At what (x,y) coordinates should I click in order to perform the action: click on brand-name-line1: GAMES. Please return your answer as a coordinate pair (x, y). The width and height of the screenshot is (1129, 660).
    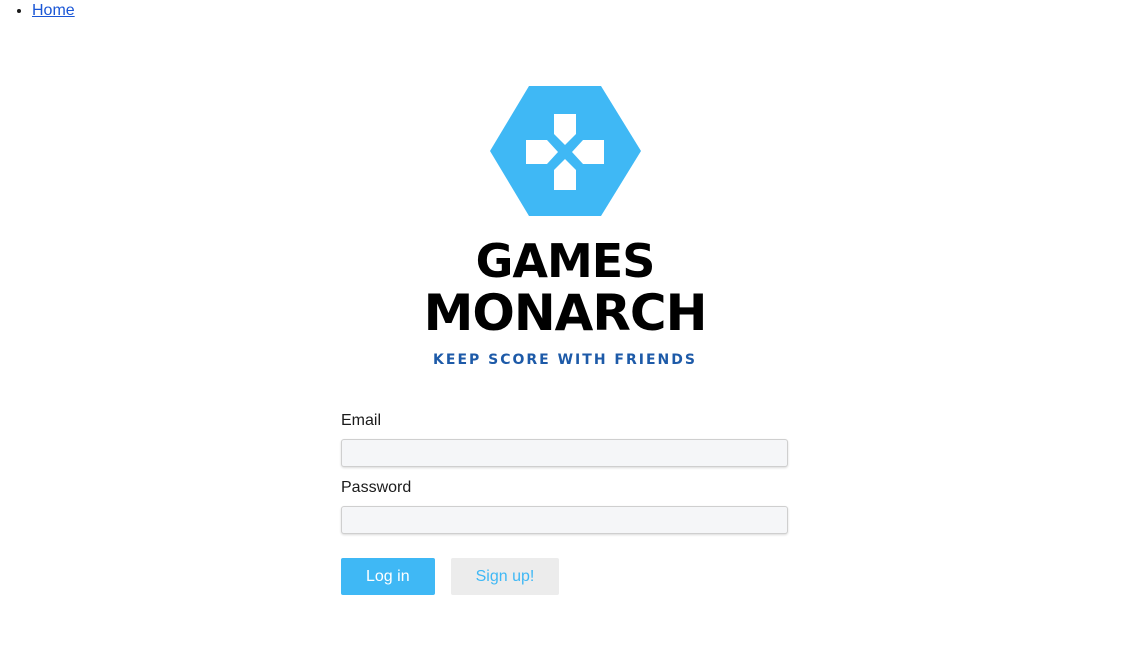
    Looking at the image, I should click on (565, 261).